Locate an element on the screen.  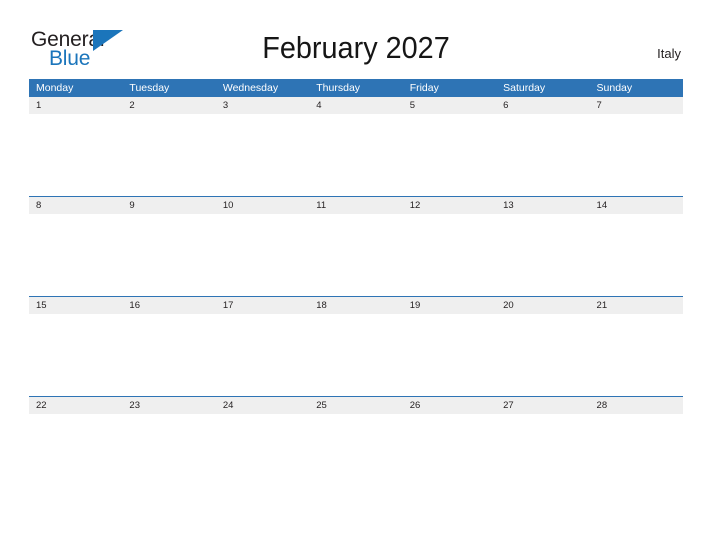
week-date-strip: 22 23 24 25 26 27 28 is located at coordinates (356, 405).